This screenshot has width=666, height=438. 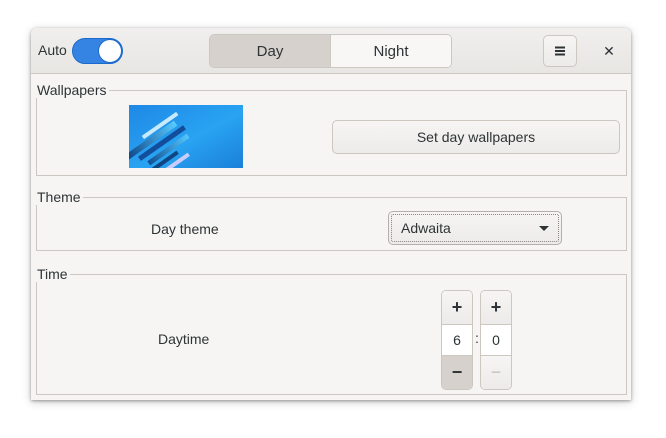 I want to click on theme-dropdown: Adwaita, so click(x=475, y=228).